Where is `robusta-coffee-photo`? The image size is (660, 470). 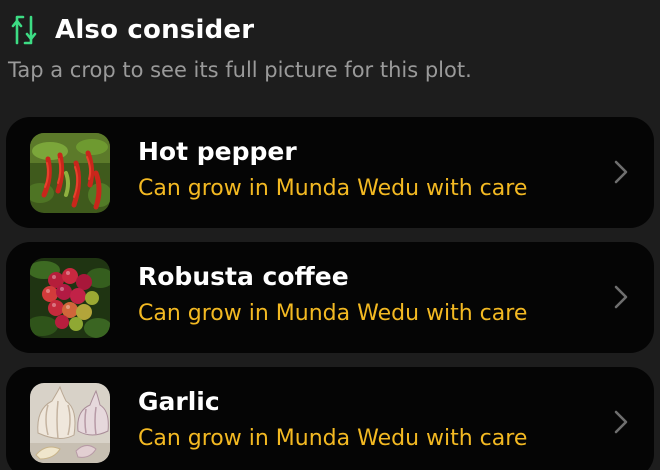
robusta-coffee-photo is located at coordinates (70, 298).